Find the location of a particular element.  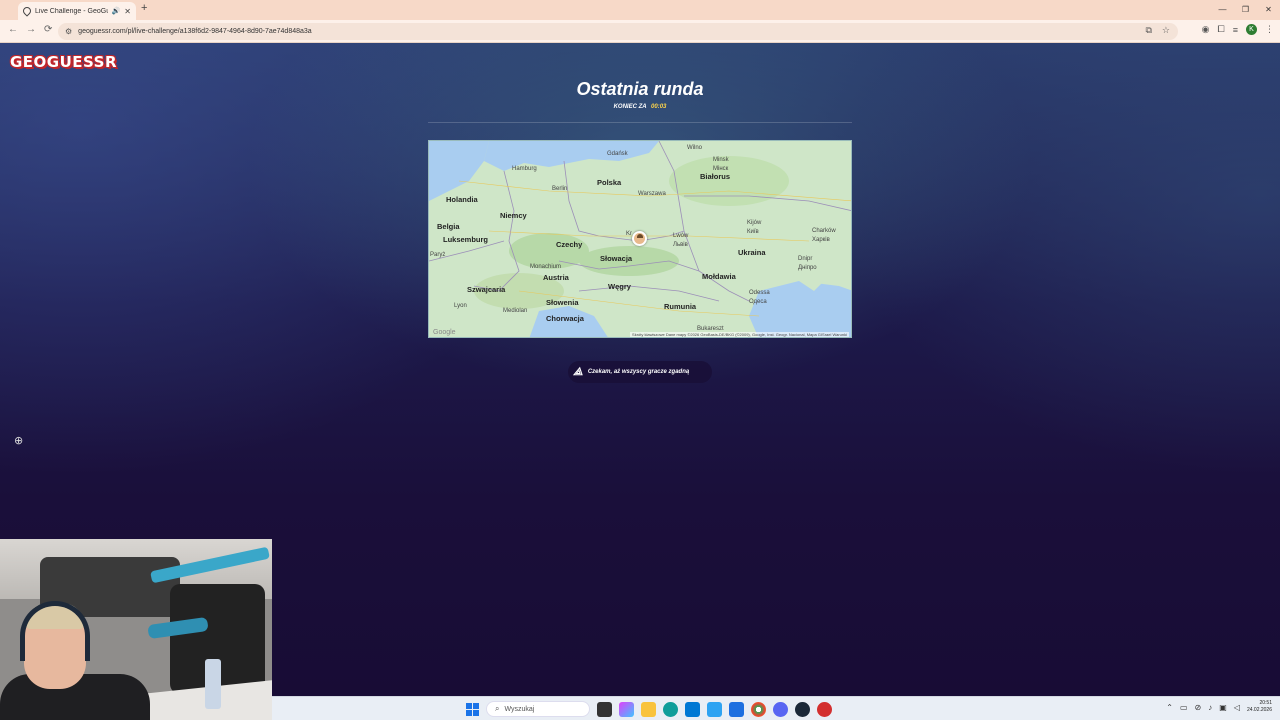

obs-icon is located at coordinates (824, 709).